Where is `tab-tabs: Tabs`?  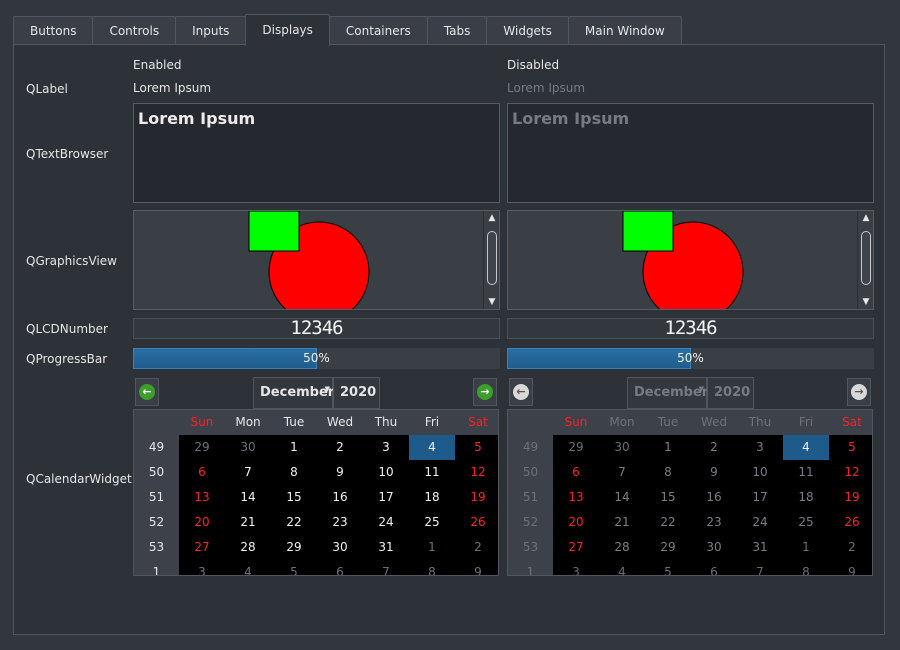 tab-tabs: Tabs is located at coordinates (457, 31).